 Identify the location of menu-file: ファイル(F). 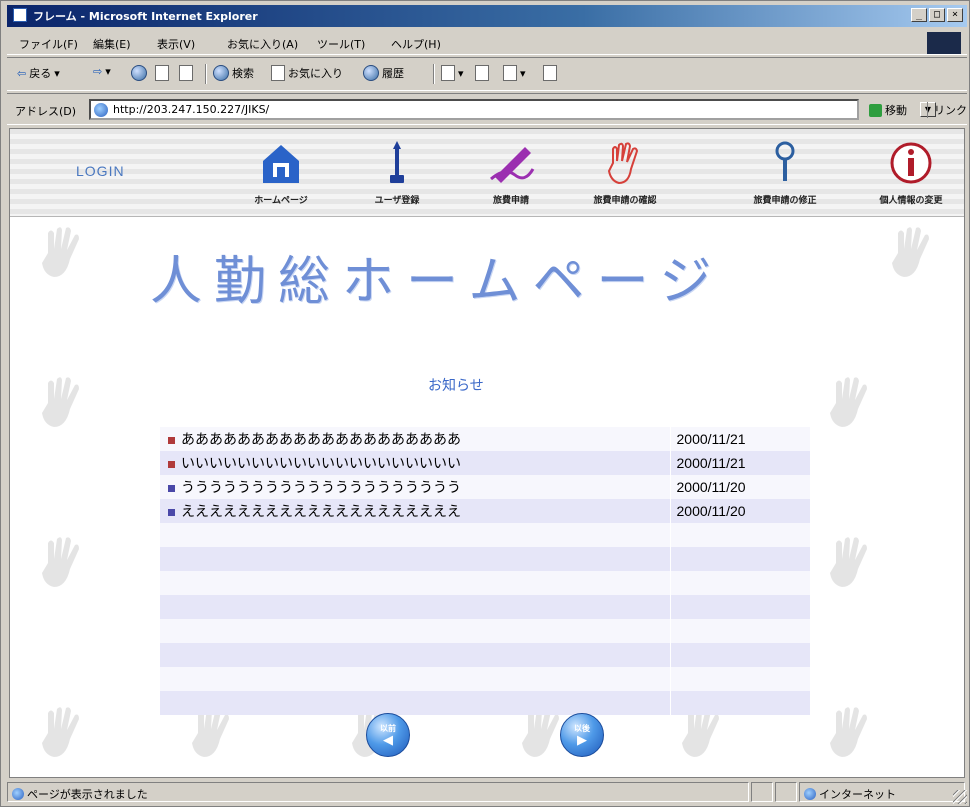
(48, 44).